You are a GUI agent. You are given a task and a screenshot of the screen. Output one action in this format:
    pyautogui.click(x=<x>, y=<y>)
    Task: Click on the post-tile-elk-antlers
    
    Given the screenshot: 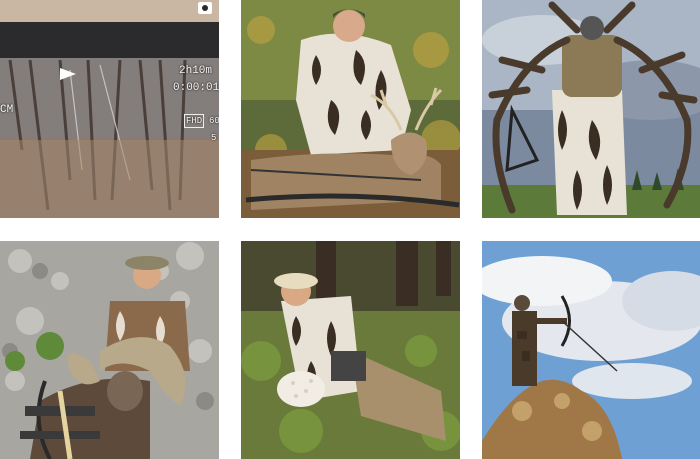 What is the action you would take?
    pyautogui.click(x=591, y=109)
    